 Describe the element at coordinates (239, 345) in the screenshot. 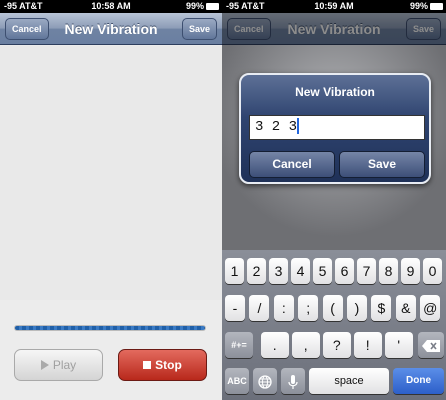

I see `symbols-toggle-key: #+=` at that location.